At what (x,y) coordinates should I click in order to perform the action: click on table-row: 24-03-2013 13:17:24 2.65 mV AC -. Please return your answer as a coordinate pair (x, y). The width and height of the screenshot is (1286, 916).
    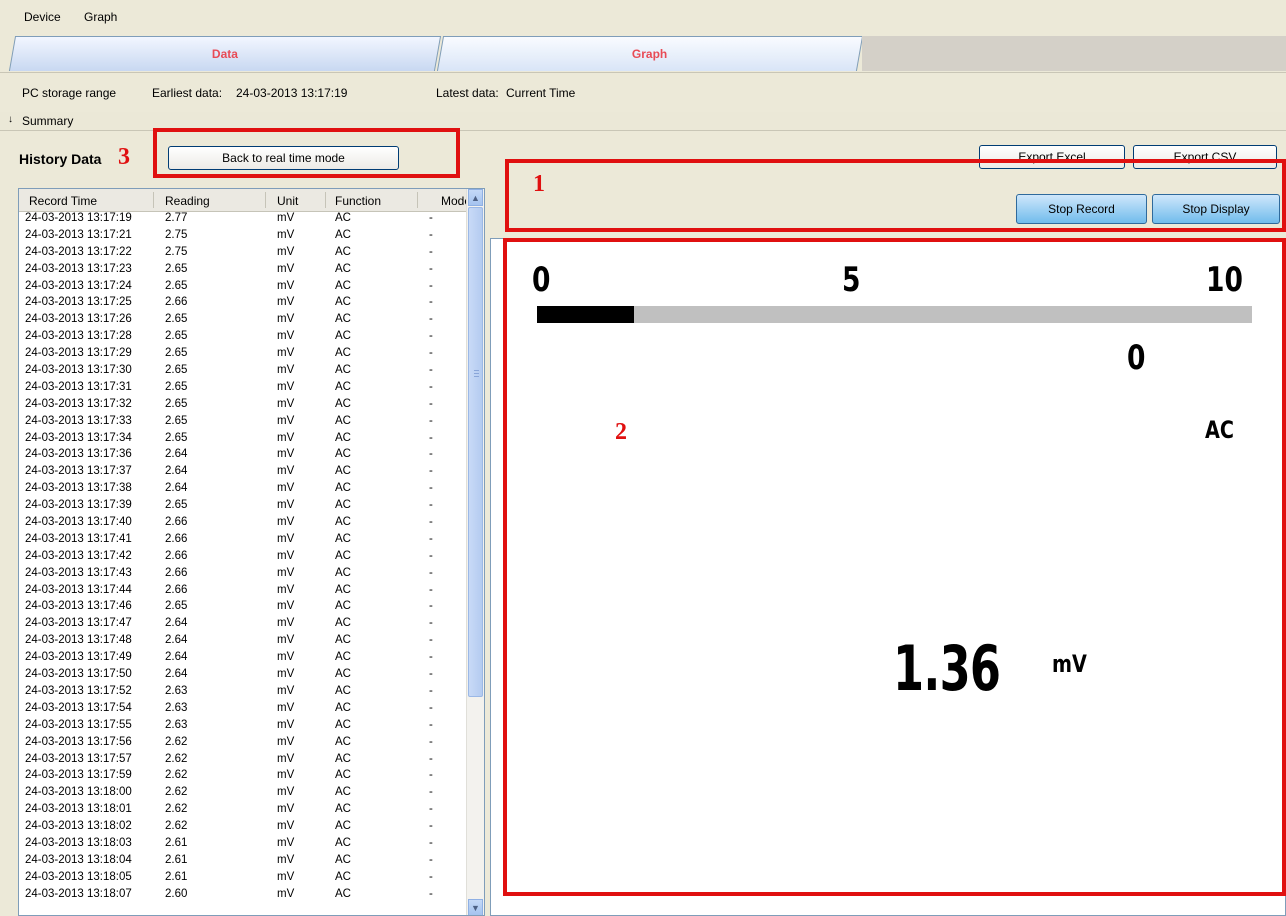
    Looking at the image, I should click on (243, 287).